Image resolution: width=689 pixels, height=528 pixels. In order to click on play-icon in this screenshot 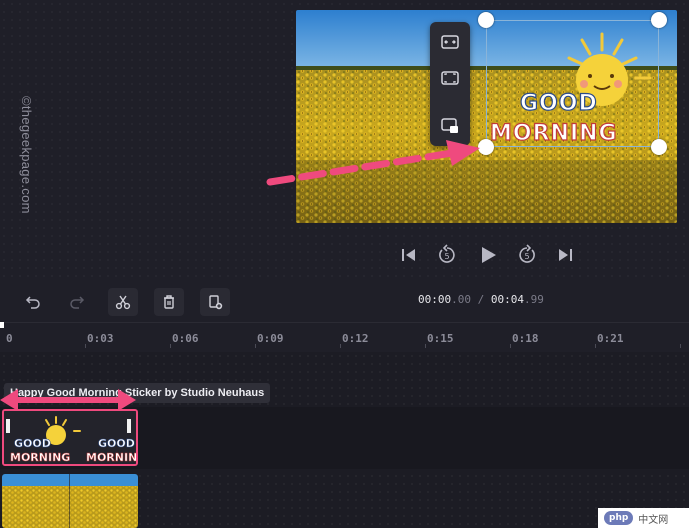, I will do `click(488, 255)`.